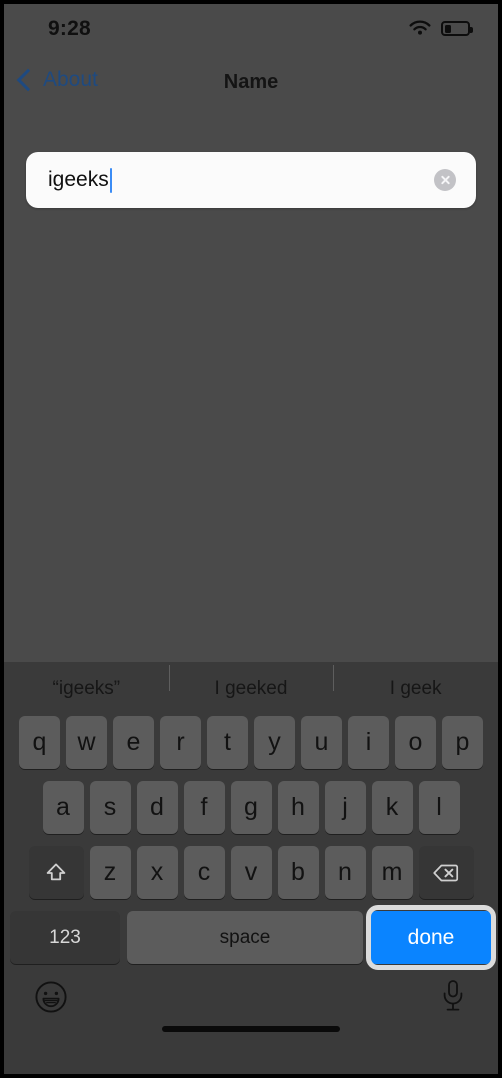  What do you see at coordinates (204, 872) in the screenshot?
I see `key-c: c` at bounding box center [204, 872].